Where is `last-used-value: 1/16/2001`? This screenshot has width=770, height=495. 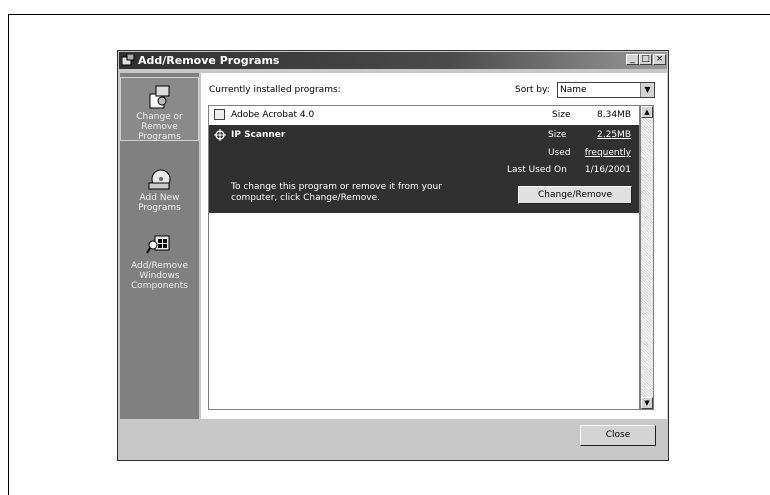 last-used-value: 1/16/2001 is located at coordinates (607, 170).